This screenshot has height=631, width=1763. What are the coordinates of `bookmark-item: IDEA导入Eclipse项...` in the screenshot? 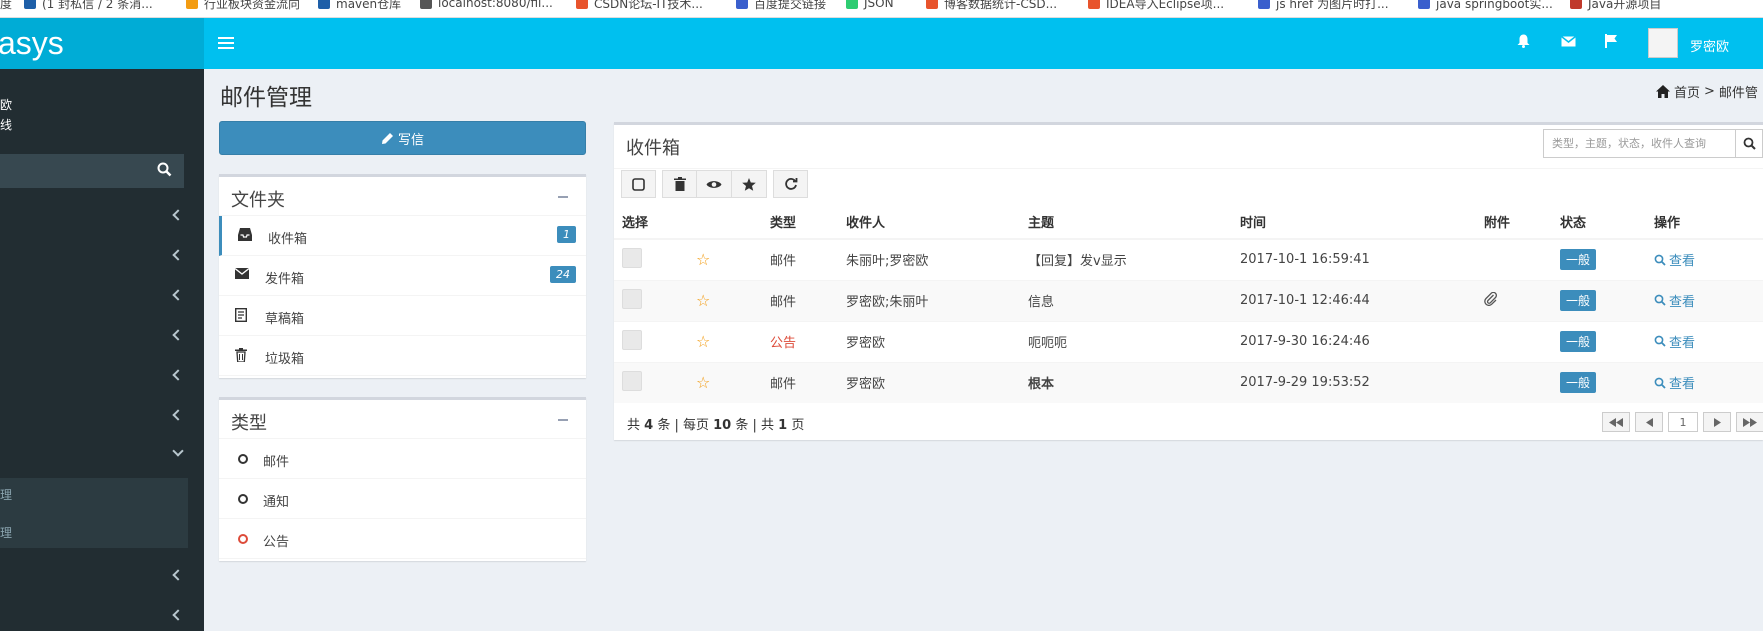 It's located at (1156, 6).